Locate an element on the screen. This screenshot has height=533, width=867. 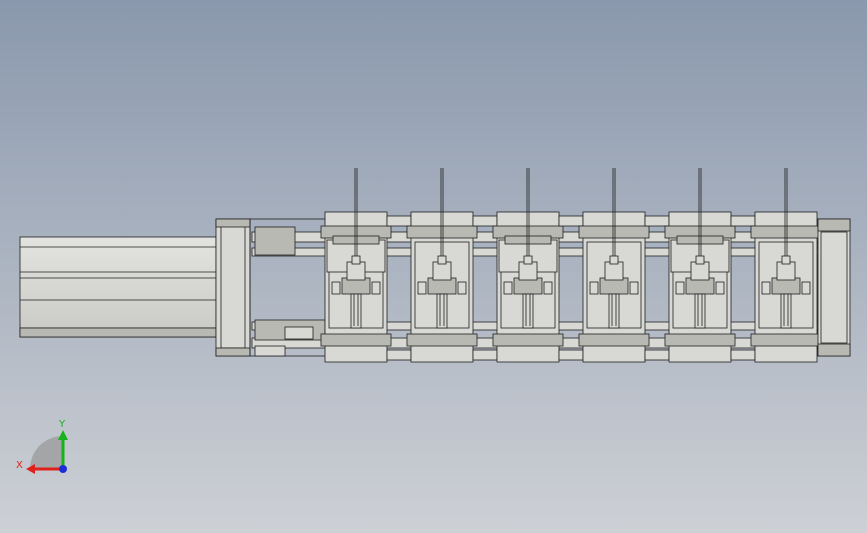
coordinate-triad: X Y is located at coordinates (42, 446).